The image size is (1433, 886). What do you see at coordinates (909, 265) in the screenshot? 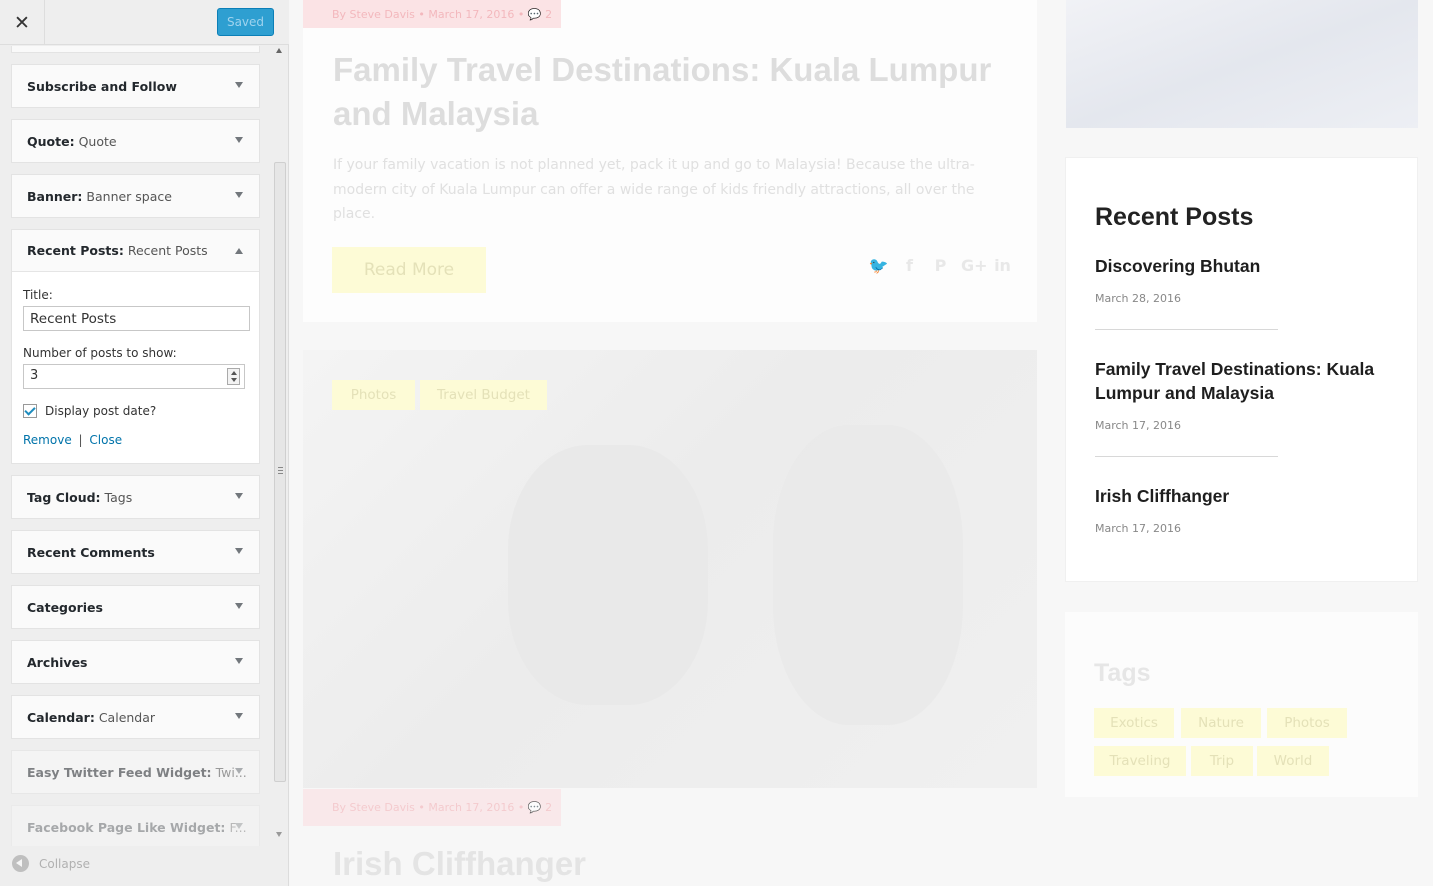
I see `facebook-icon: f` at bounding box center [909, 265].